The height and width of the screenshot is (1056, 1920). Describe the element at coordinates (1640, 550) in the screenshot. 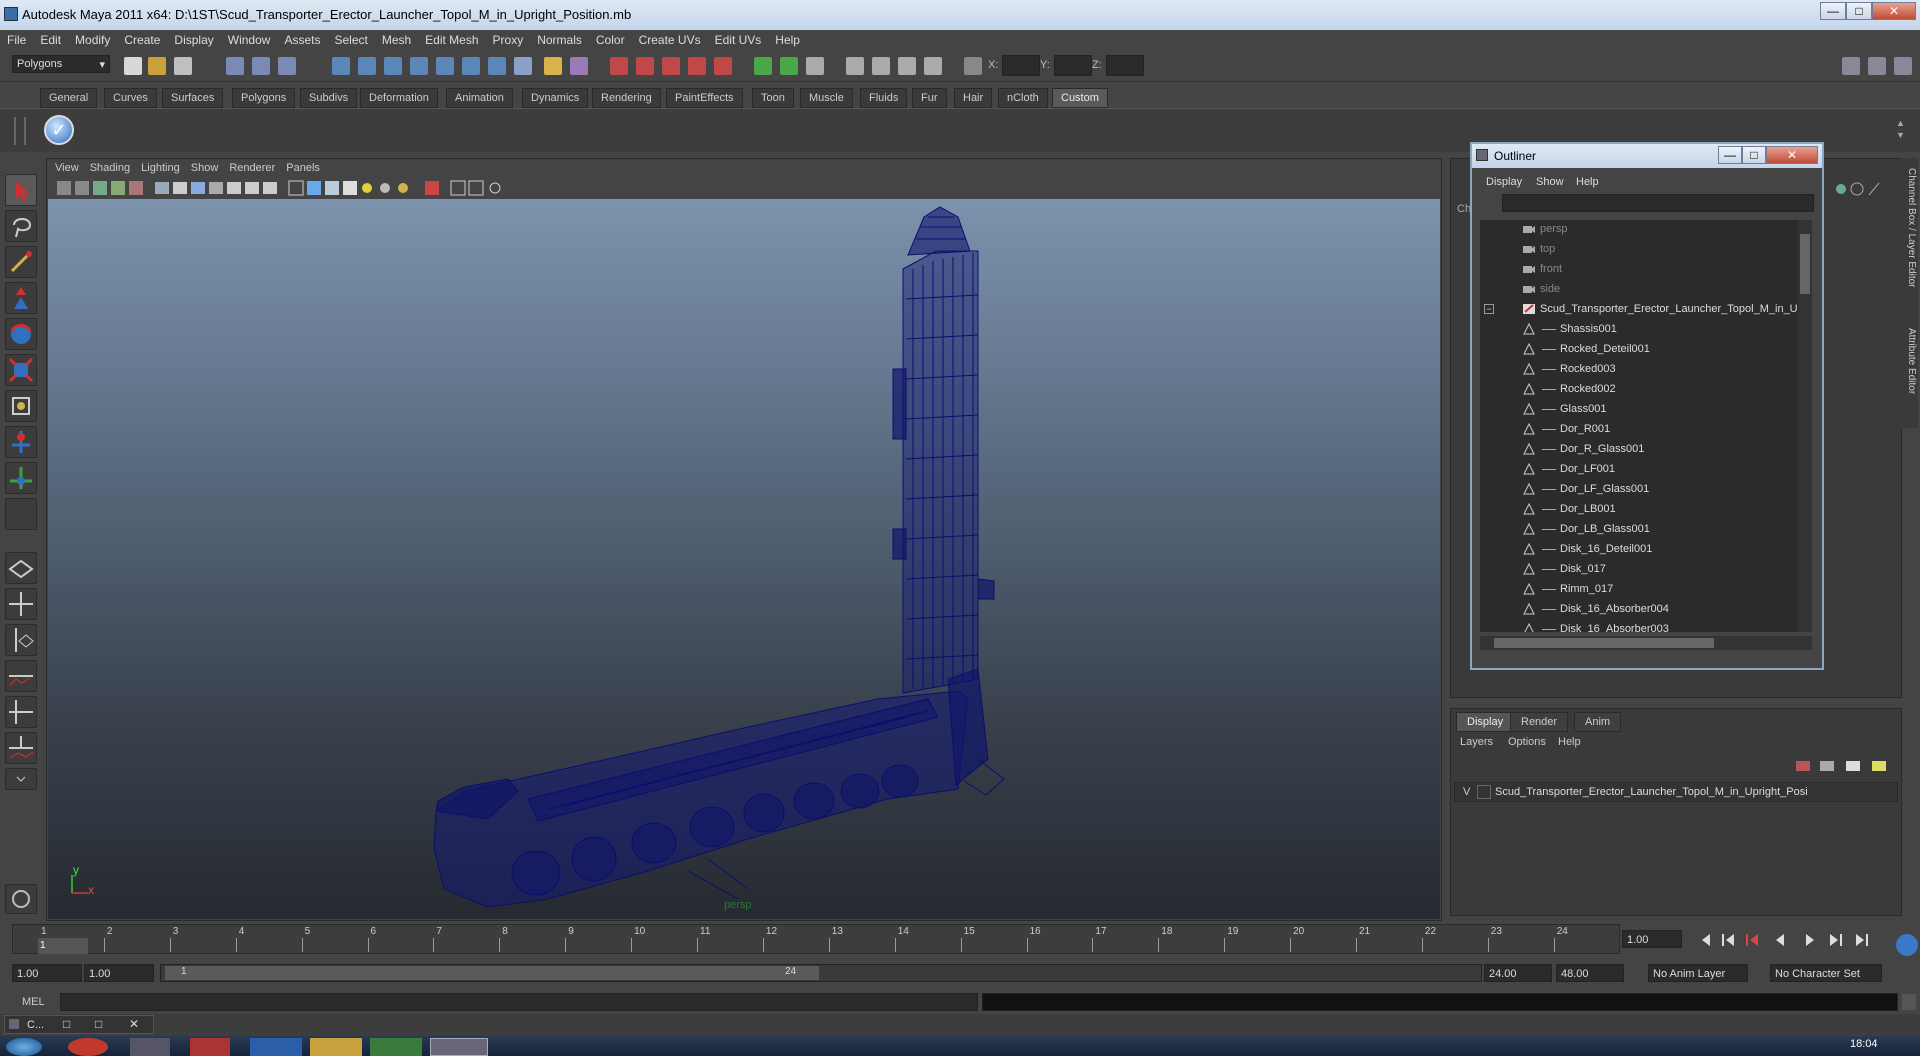

I see `outliner-item-disk-16-deteil001: Disk_16_Deteil001` at that location.